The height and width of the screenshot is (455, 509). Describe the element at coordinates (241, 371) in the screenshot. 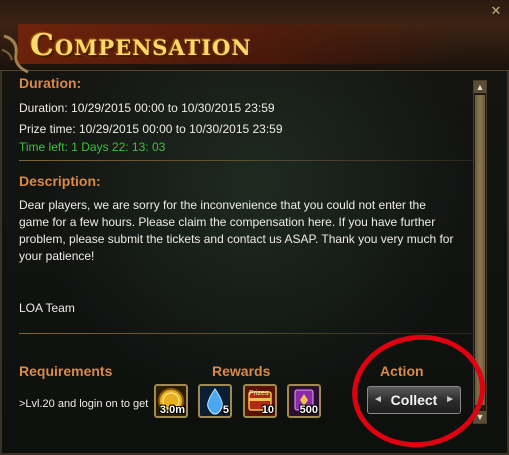

I see `rewards-heading: Rewards` at that location.